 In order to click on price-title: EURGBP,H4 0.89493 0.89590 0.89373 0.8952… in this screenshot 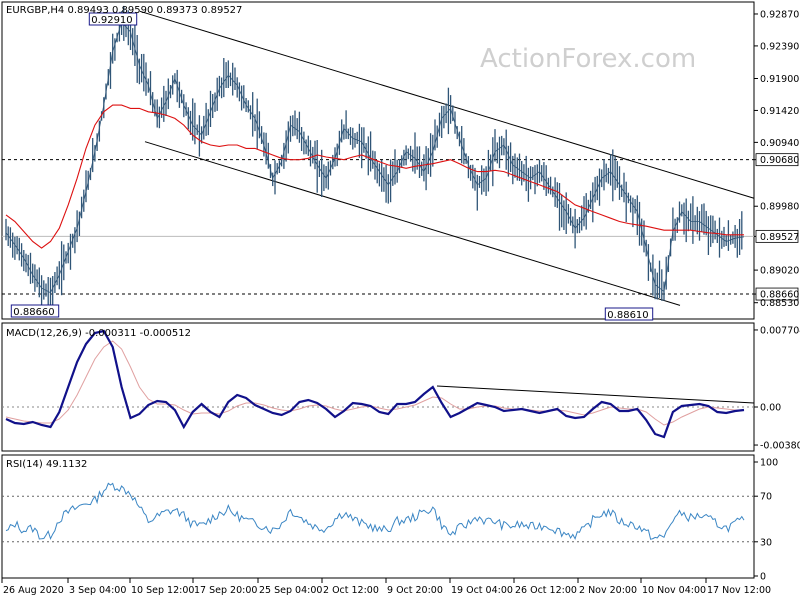, I will do `click(124, 10)`.